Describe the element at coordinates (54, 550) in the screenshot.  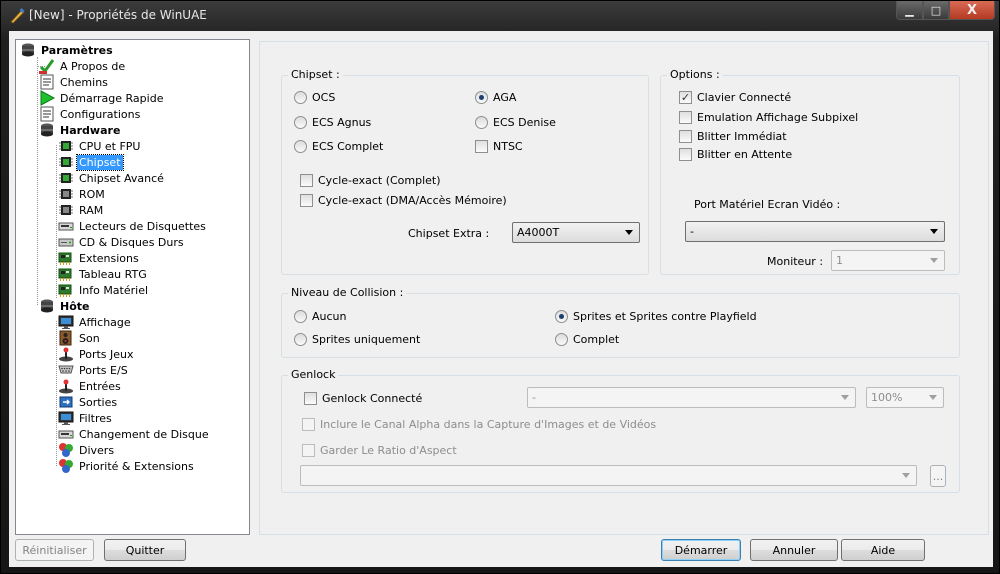
I see `reinitialiser-button: Réinitialiser` at that location.